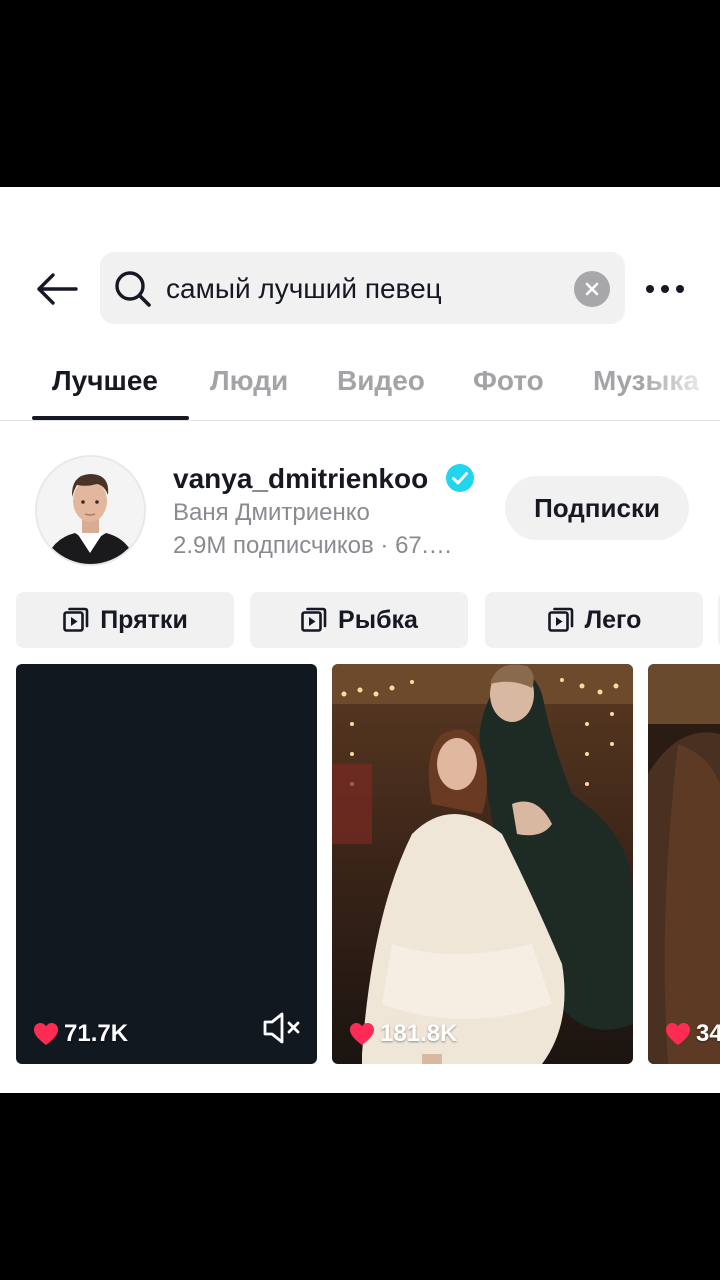 Image resolution: width=720 pixels, height=1280 pixels. What do you see at coordinates (708, 1033) in the screenshot?
I see `like-count-text: 34` at bounding box center [708, 1033].